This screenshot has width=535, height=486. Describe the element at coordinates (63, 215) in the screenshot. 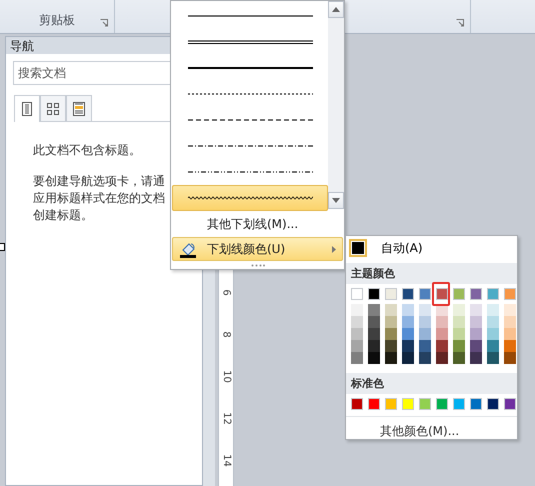

I see `info-text: 创建标题。` at that location.